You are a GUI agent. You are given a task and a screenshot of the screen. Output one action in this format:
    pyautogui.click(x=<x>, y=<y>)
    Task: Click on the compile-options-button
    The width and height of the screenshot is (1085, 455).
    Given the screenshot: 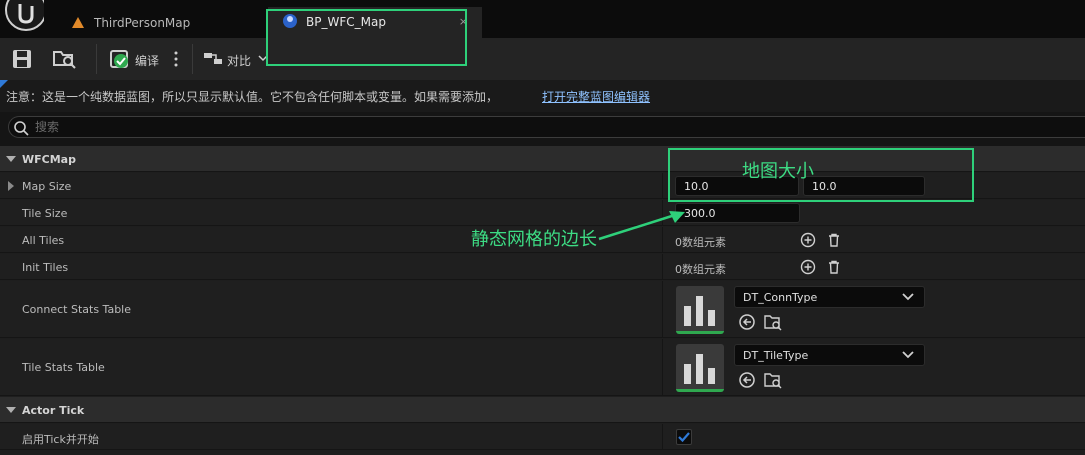 What is the action you would take?
    pyautogui.click(x=176, y=59)
    